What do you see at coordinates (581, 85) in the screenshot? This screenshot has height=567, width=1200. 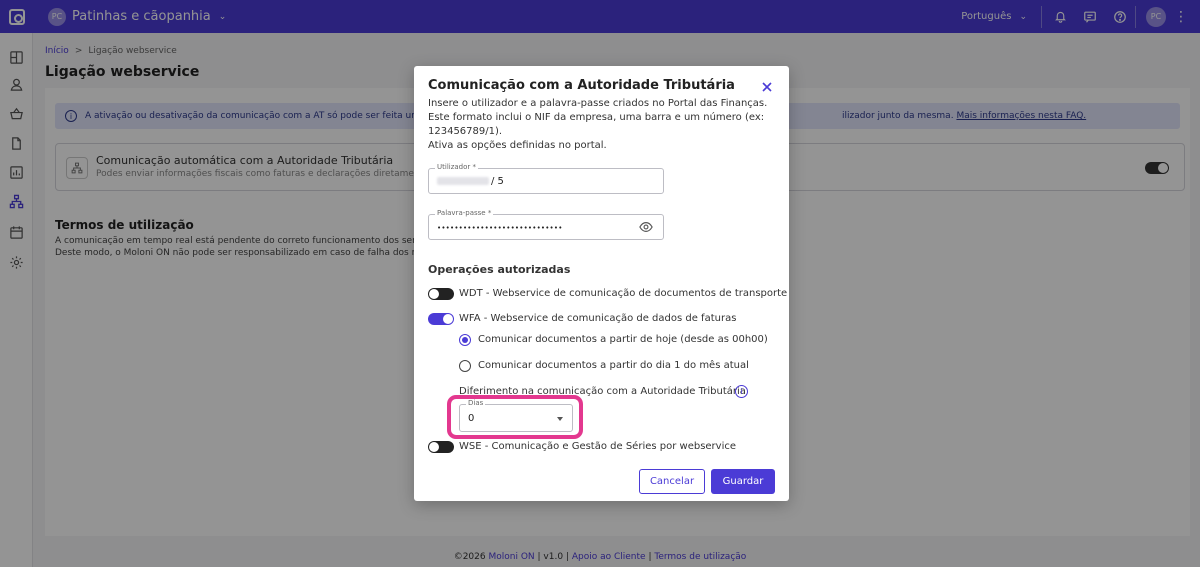 I see `dialog-title: Comunicação com a Autoridade Tributária` at bounding box center [581, 85].